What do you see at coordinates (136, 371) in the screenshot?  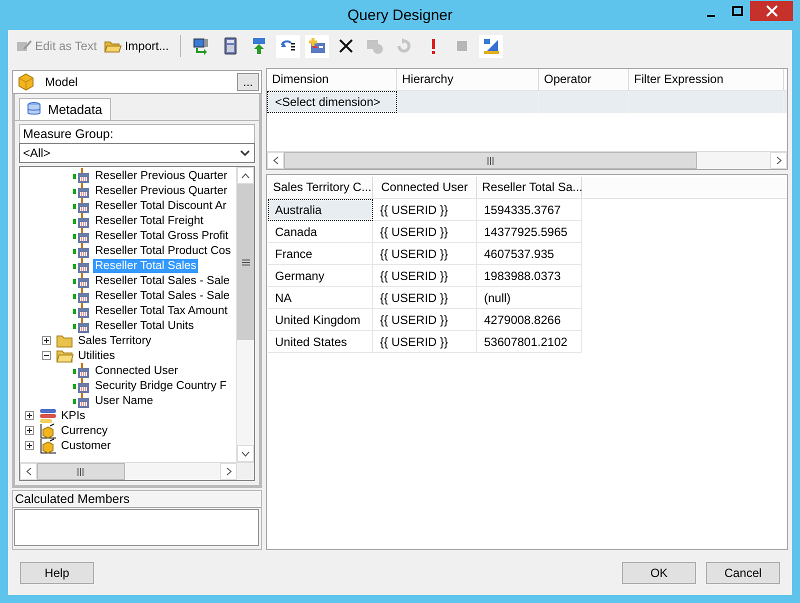 I see `tree-item: Connected User` at bounding box center [136, 371].